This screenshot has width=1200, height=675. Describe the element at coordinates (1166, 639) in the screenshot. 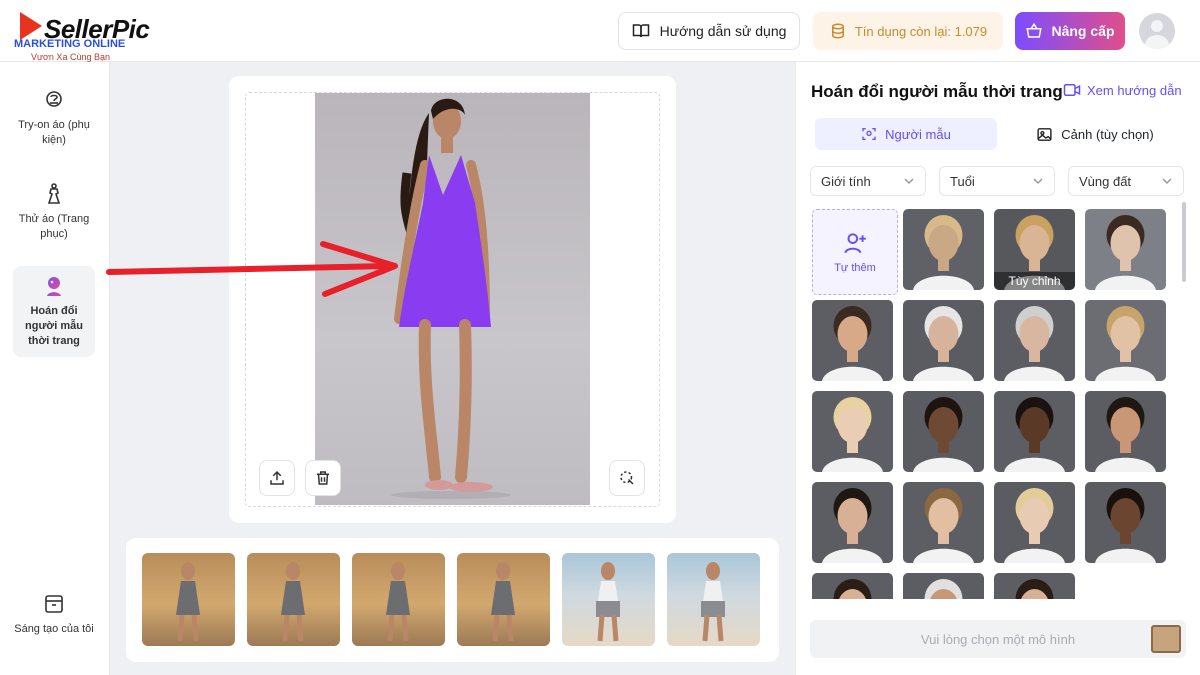

I see `app-window-icon` at that location.